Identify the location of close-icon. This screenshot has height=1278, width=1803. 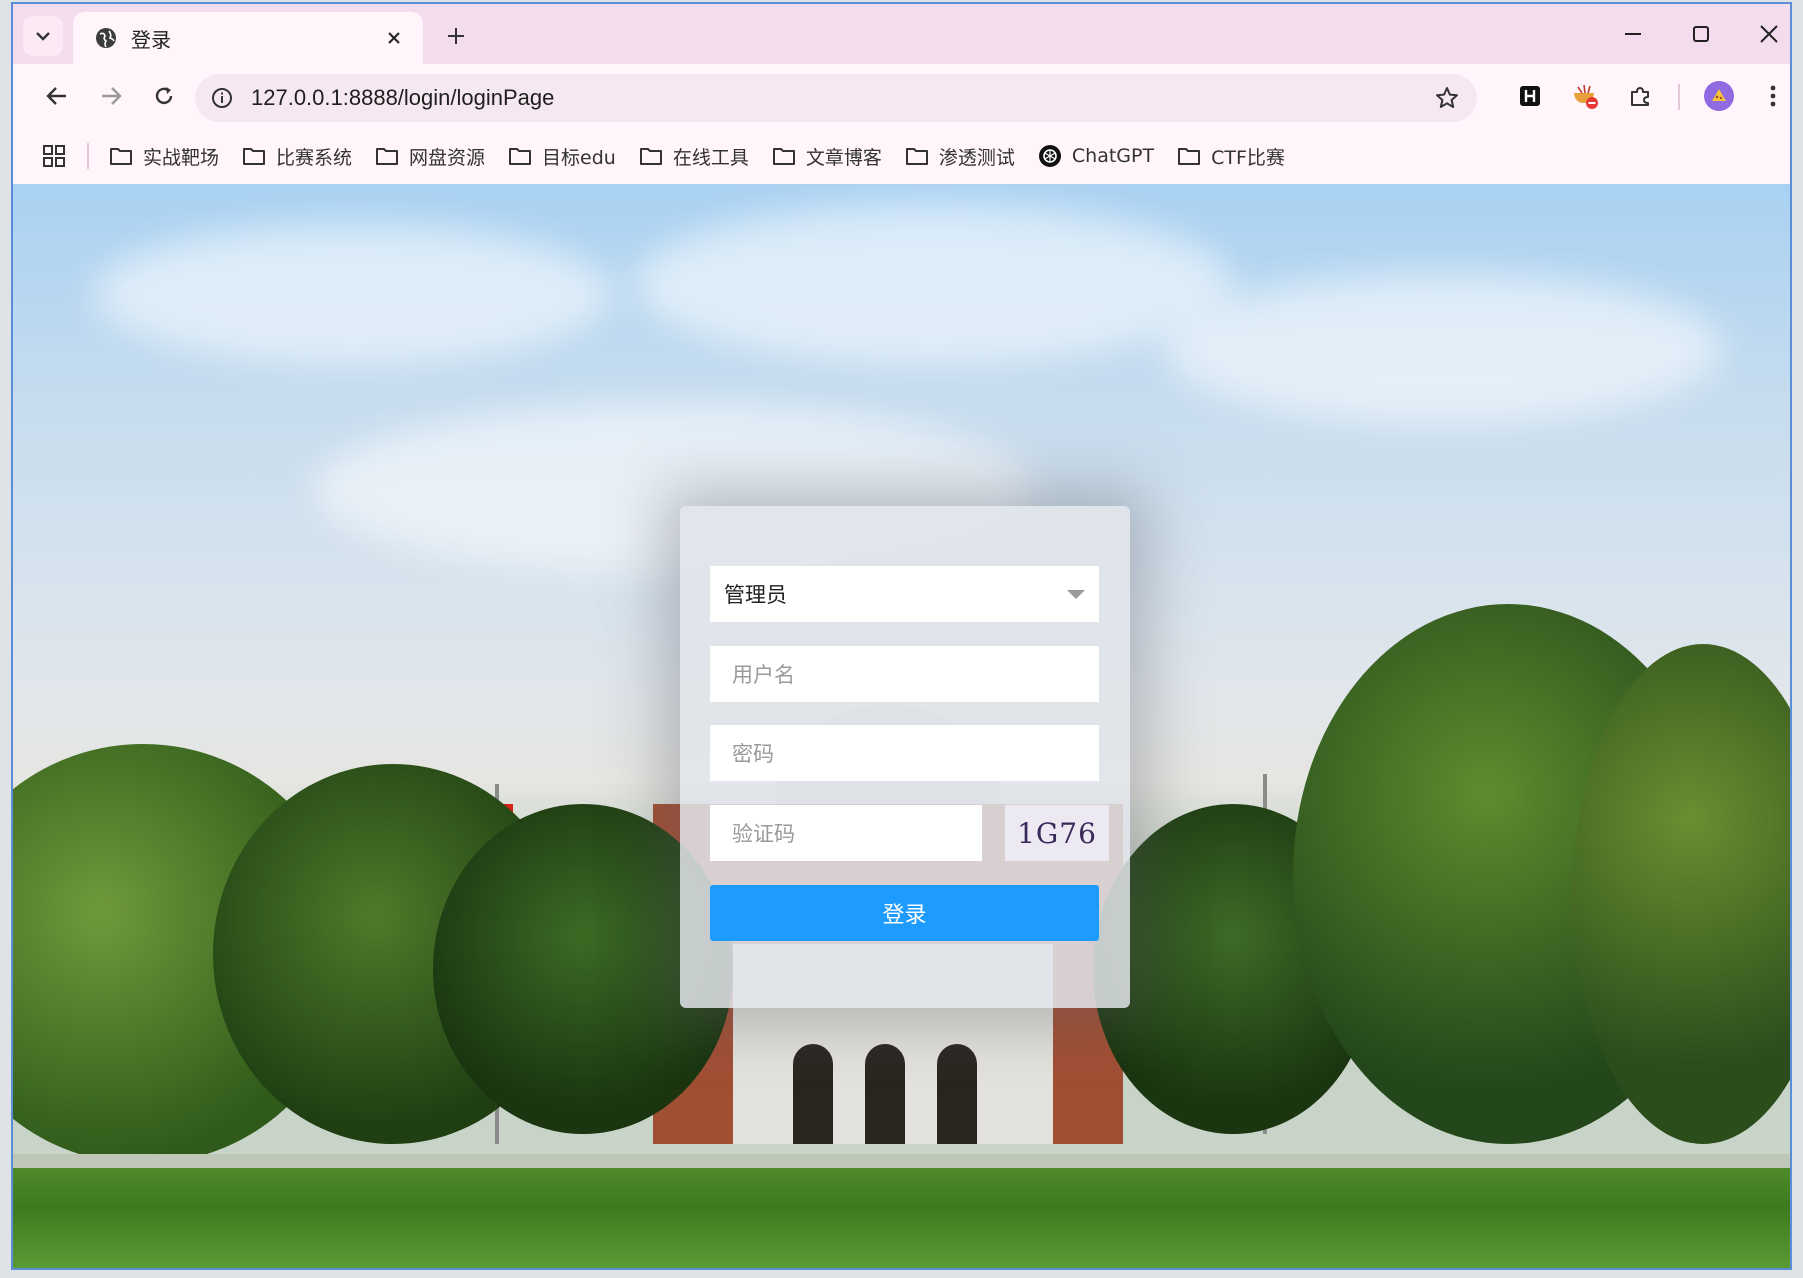
(394, 38).